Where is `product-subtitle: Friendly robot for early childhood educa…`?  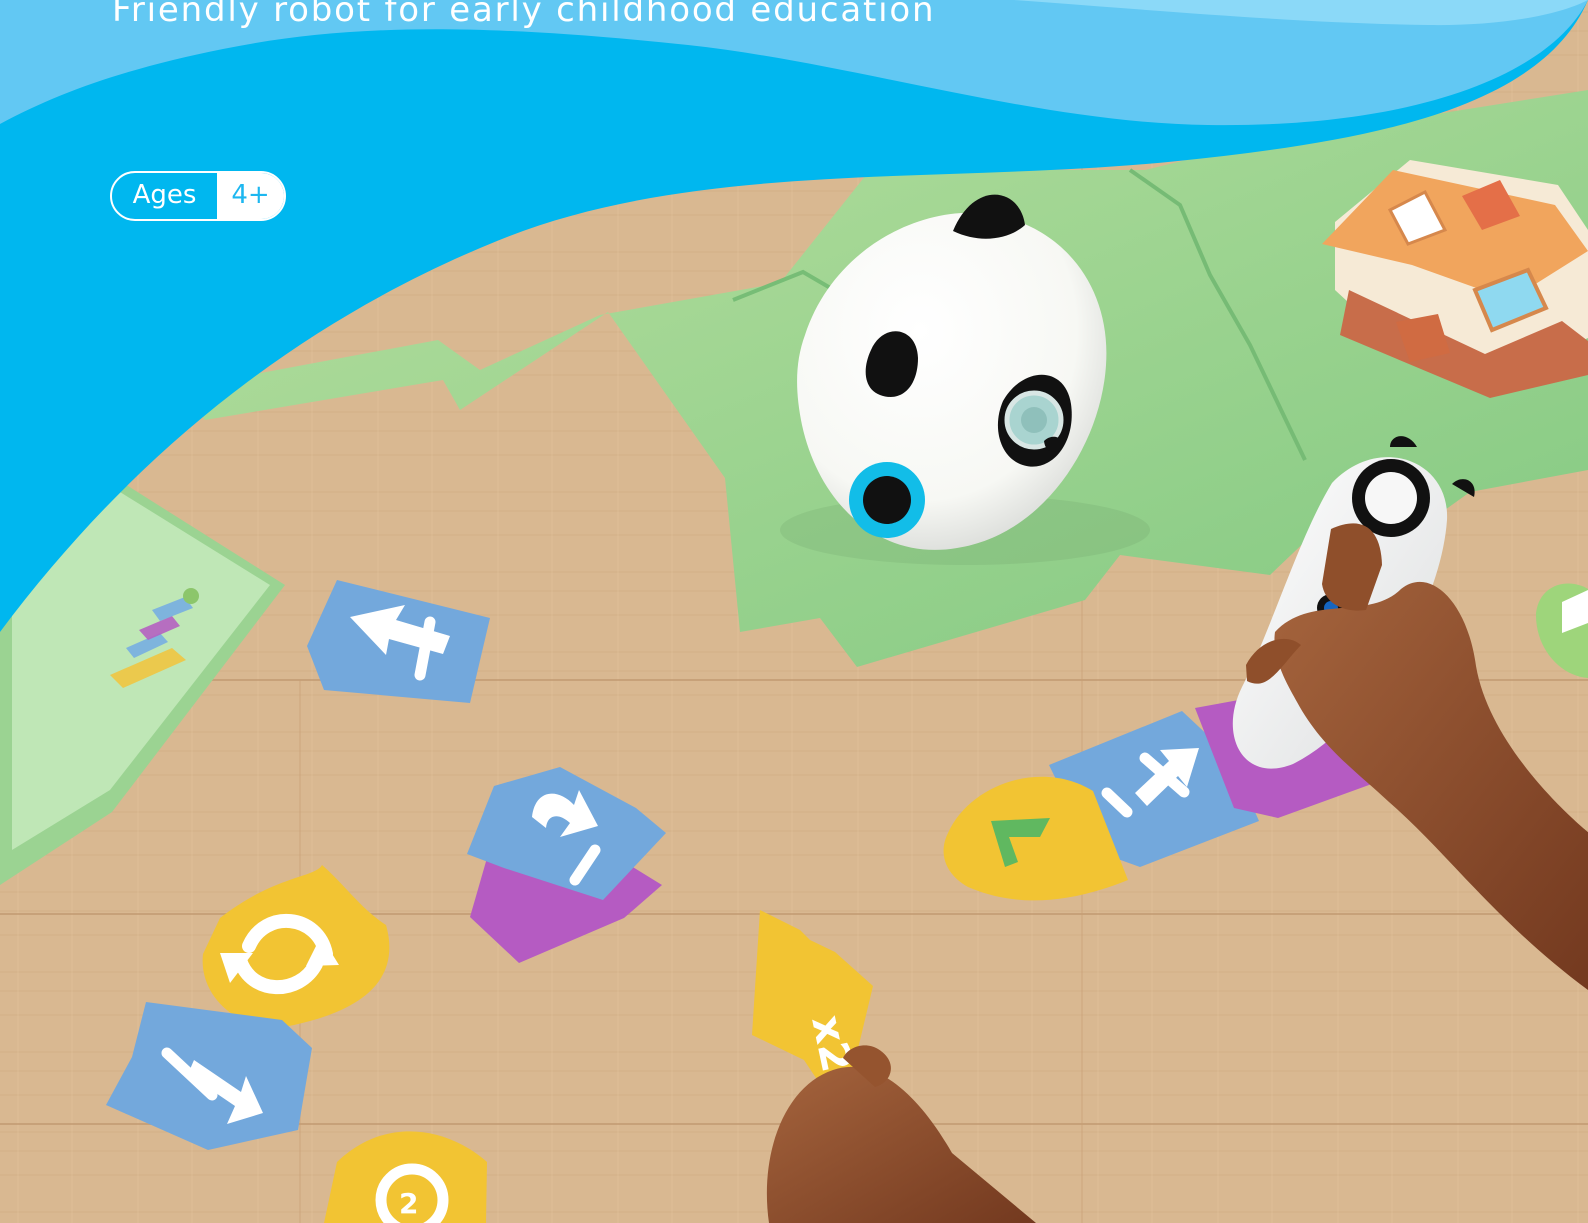 product-subtitle: Friendly robot for early childhood educa… is located at coordinates (524, 15).